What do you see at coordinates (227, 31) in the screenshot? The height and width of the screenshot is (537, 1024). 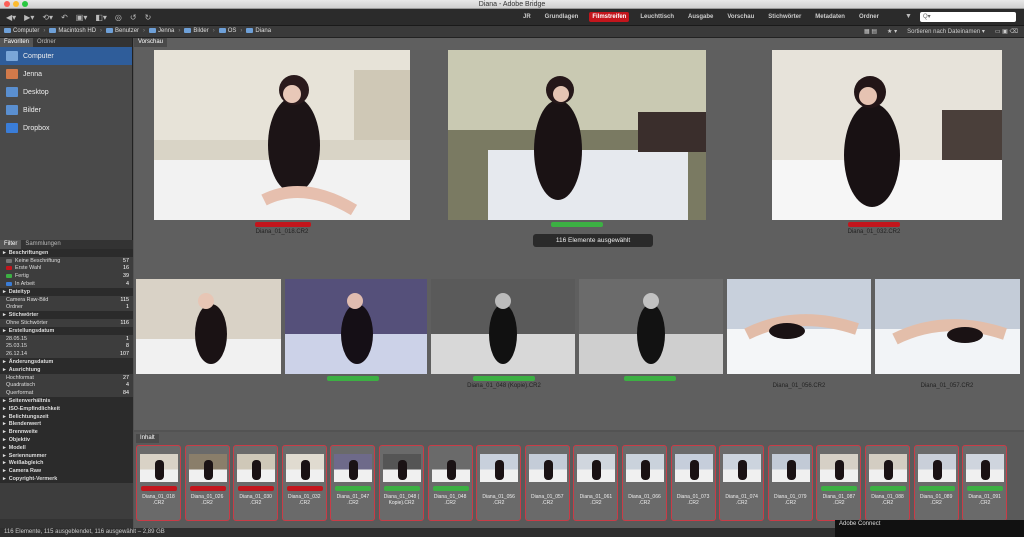 I see `breadcrumb-item: OS` at bounding box center [227, 31].